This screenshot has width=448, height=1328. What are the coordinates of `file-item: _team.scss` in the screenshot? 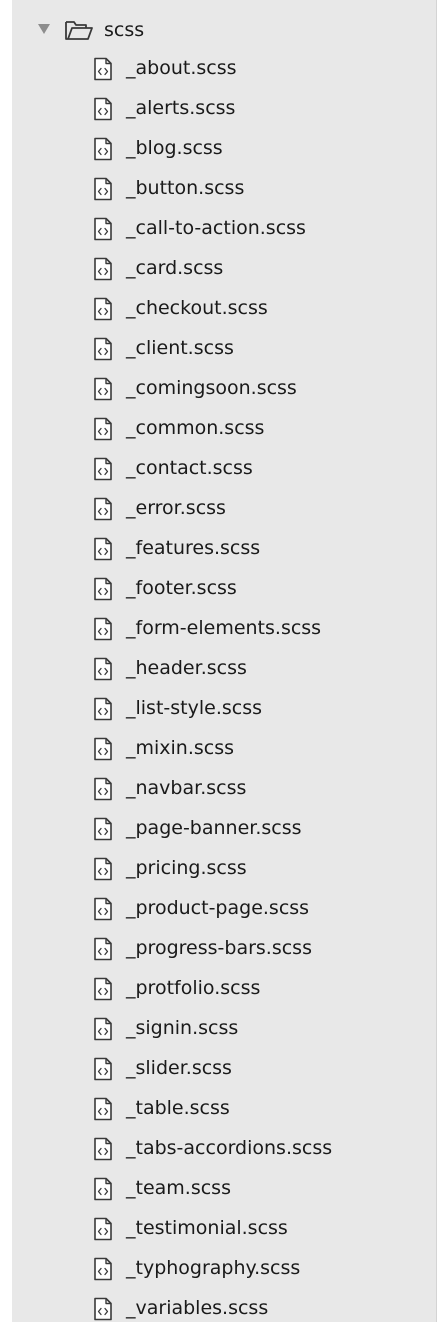 It's located at (224, 1188).